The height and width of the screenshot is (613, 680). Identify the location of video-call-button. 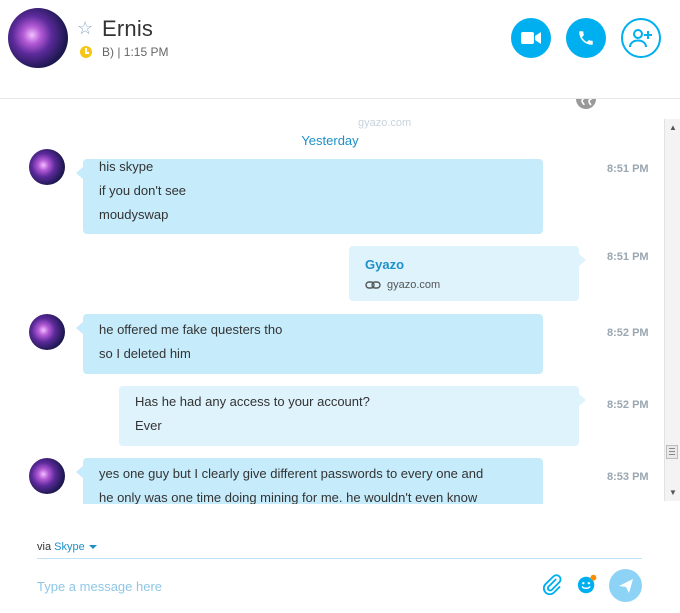
(531, 38).